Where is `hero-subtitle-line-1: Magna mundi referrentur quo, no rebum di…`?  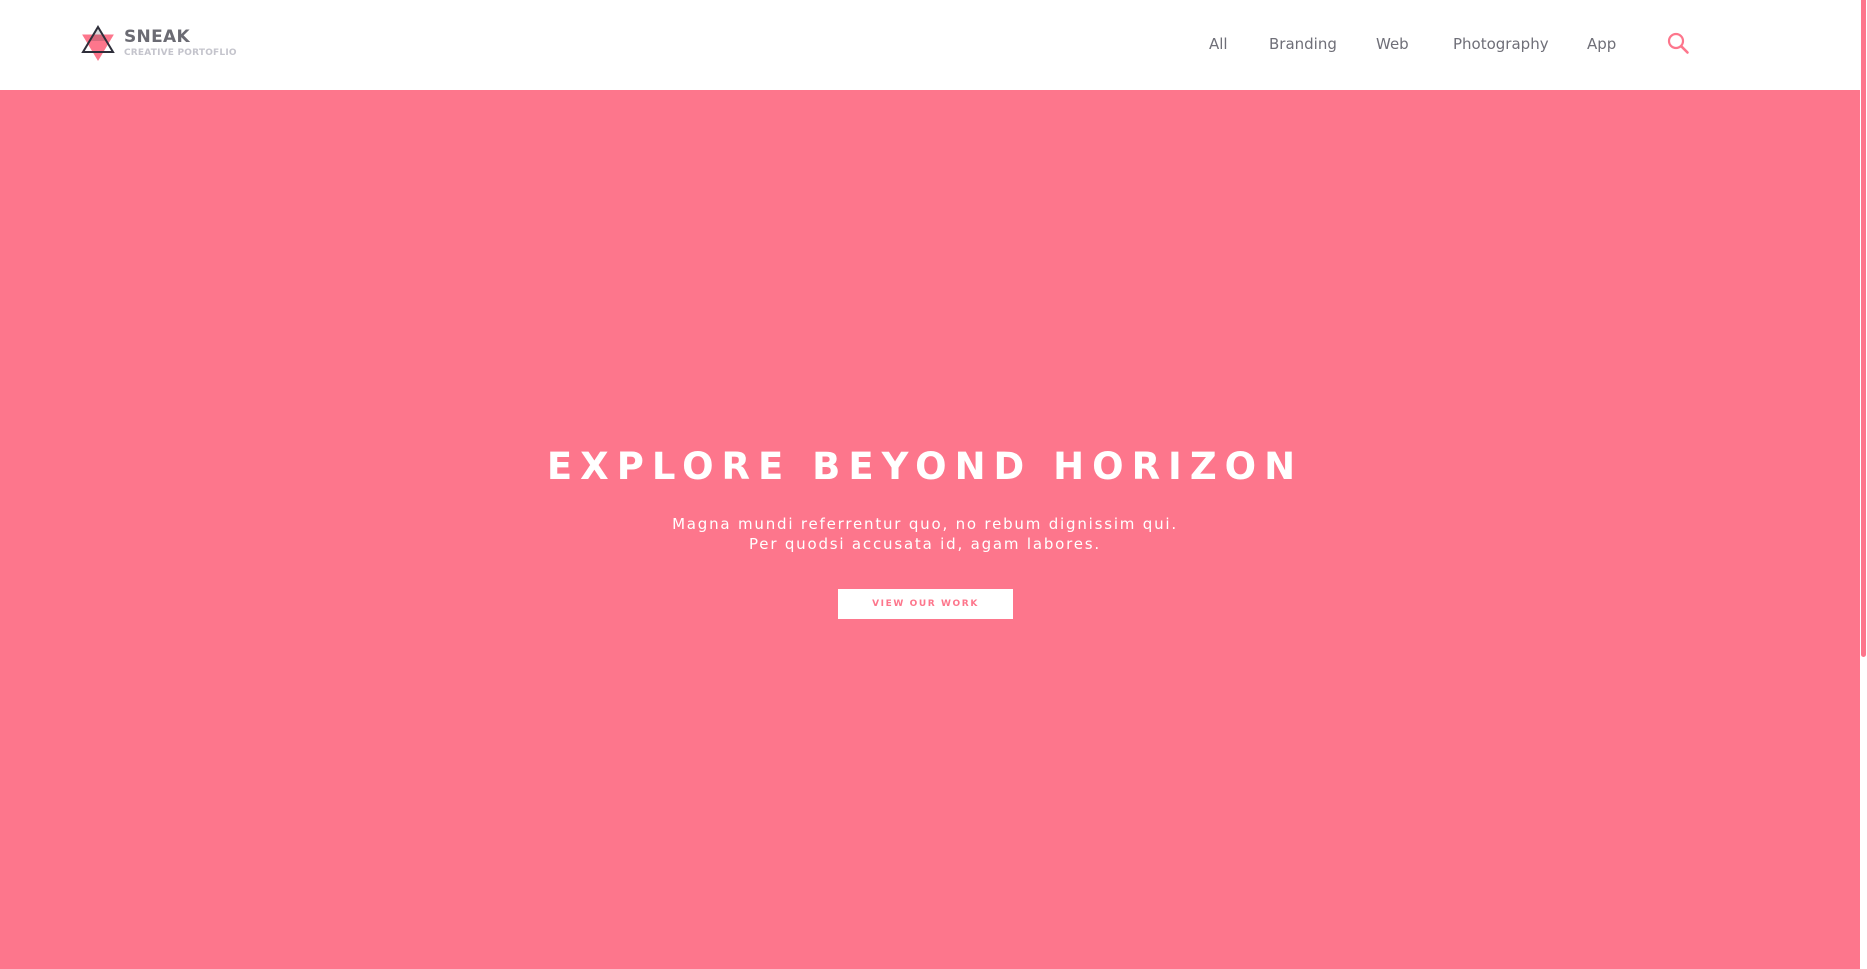
hero-subtitle-line-1: Magna mundi referrentur quo, no rebum di… is located at coordinates (925, 524).